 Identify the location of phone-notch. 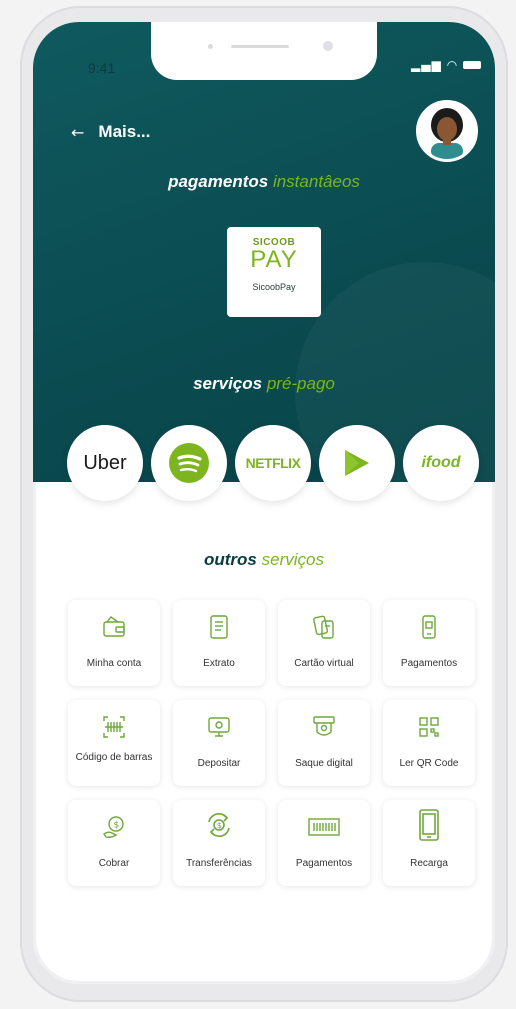
(264, 51).